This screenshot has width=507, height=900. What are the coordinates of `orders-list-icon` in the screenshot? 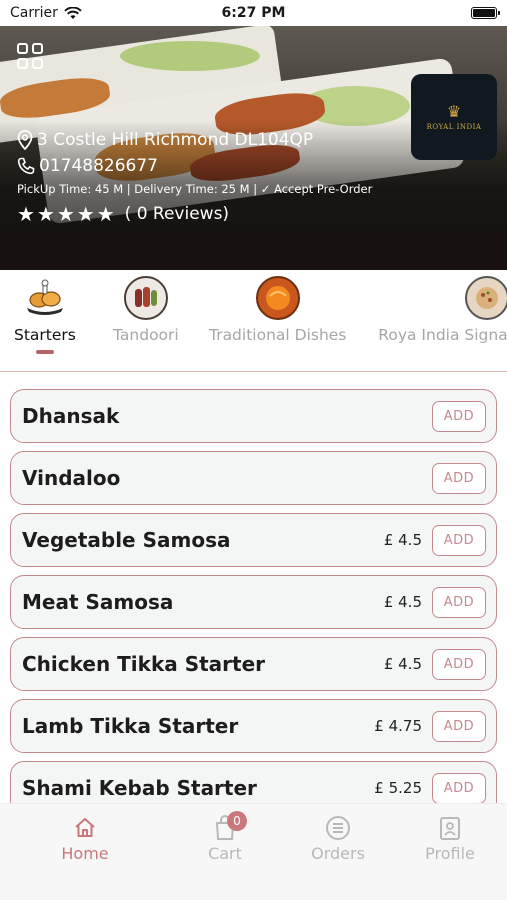 It's located at (338, 828).